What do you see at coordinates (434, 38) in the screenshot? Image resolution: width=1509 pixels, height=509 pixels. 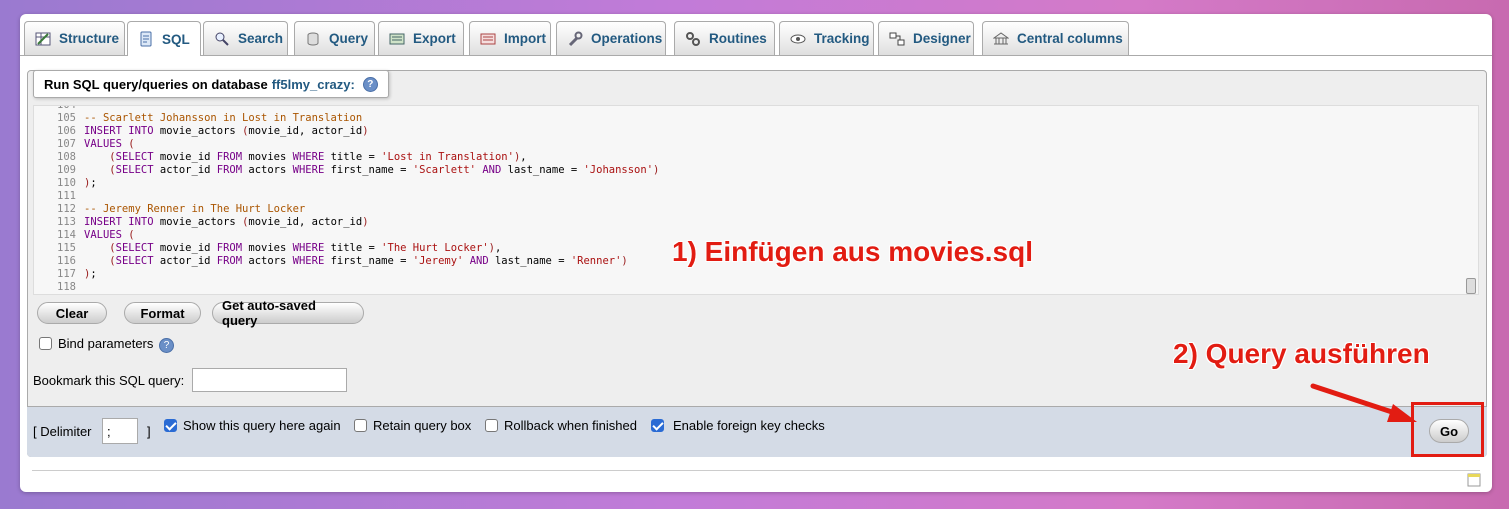 I see `tab-label: Export` at bounding box center [434, 38].